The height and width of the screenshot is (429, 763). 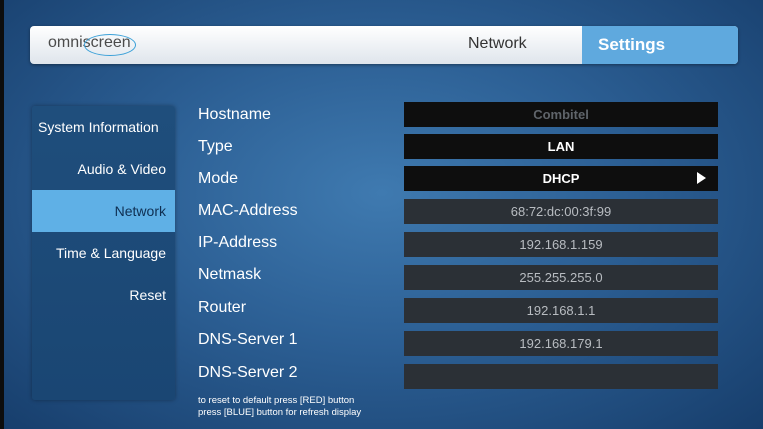 What do you see at coordinates (276, 400) in the screenshot?
I see `reset-hint: to reset to default press [RED] button` at bounding box center [276, 400].